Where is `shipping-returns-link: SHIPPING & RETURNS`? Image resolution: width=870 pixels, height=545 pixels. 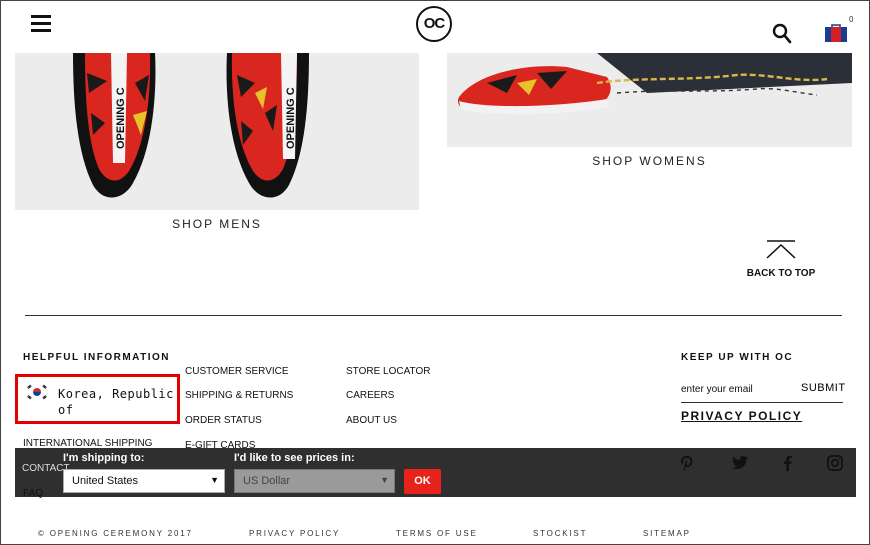 shipping-returns-link: SHIPPING & RETURNS is located at coordinates (239, 395).